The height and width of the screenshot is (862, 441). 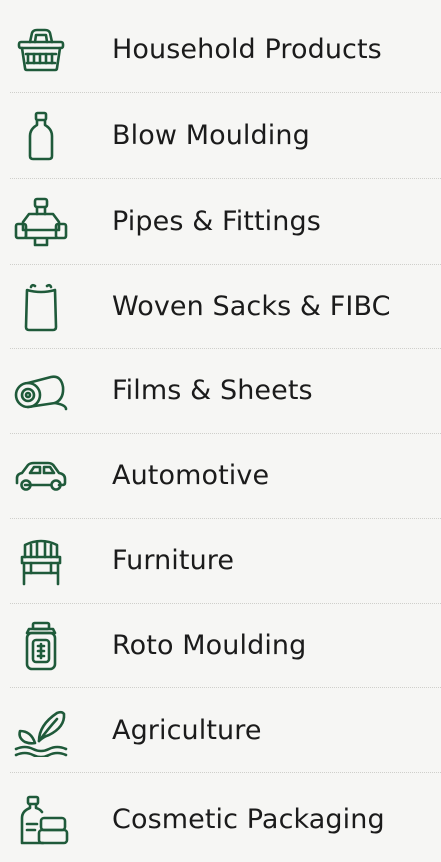 I want to click on bottle-icon, so click(x=41, y=136).